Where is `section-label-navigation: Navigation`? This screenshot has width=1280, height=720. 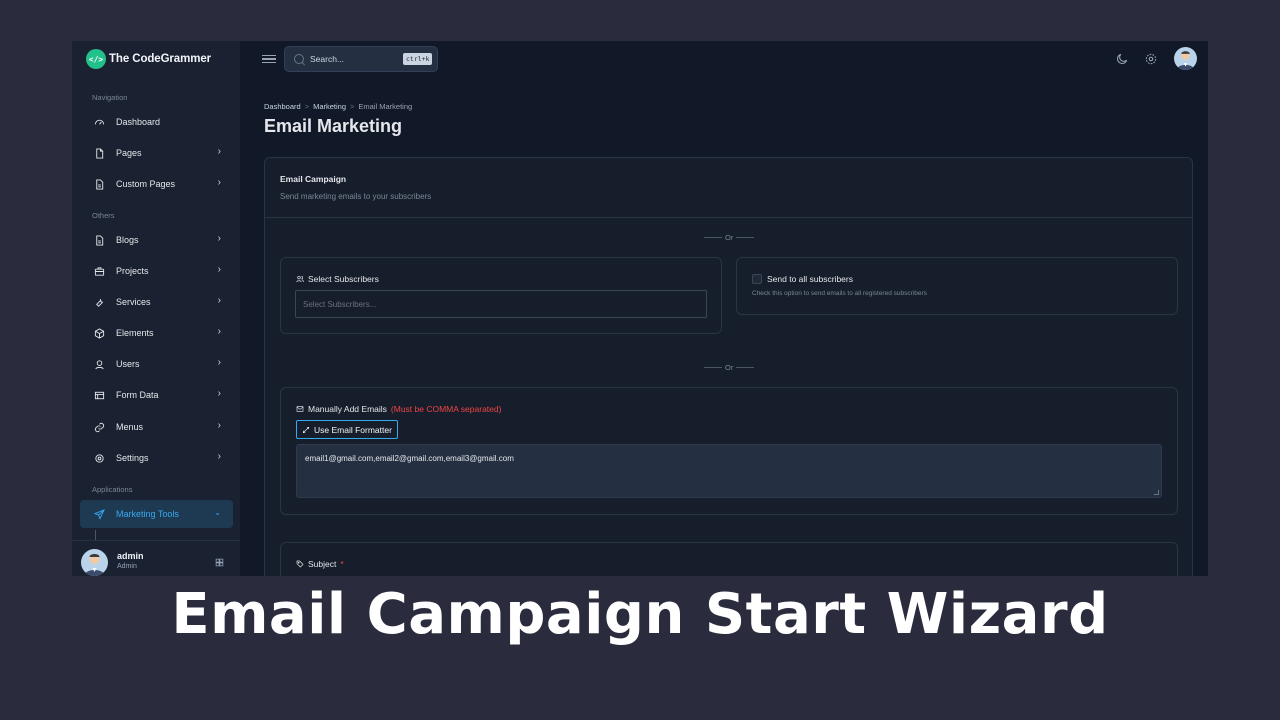
section-label-navigation: Navigation is located at coordinates (110, 97).